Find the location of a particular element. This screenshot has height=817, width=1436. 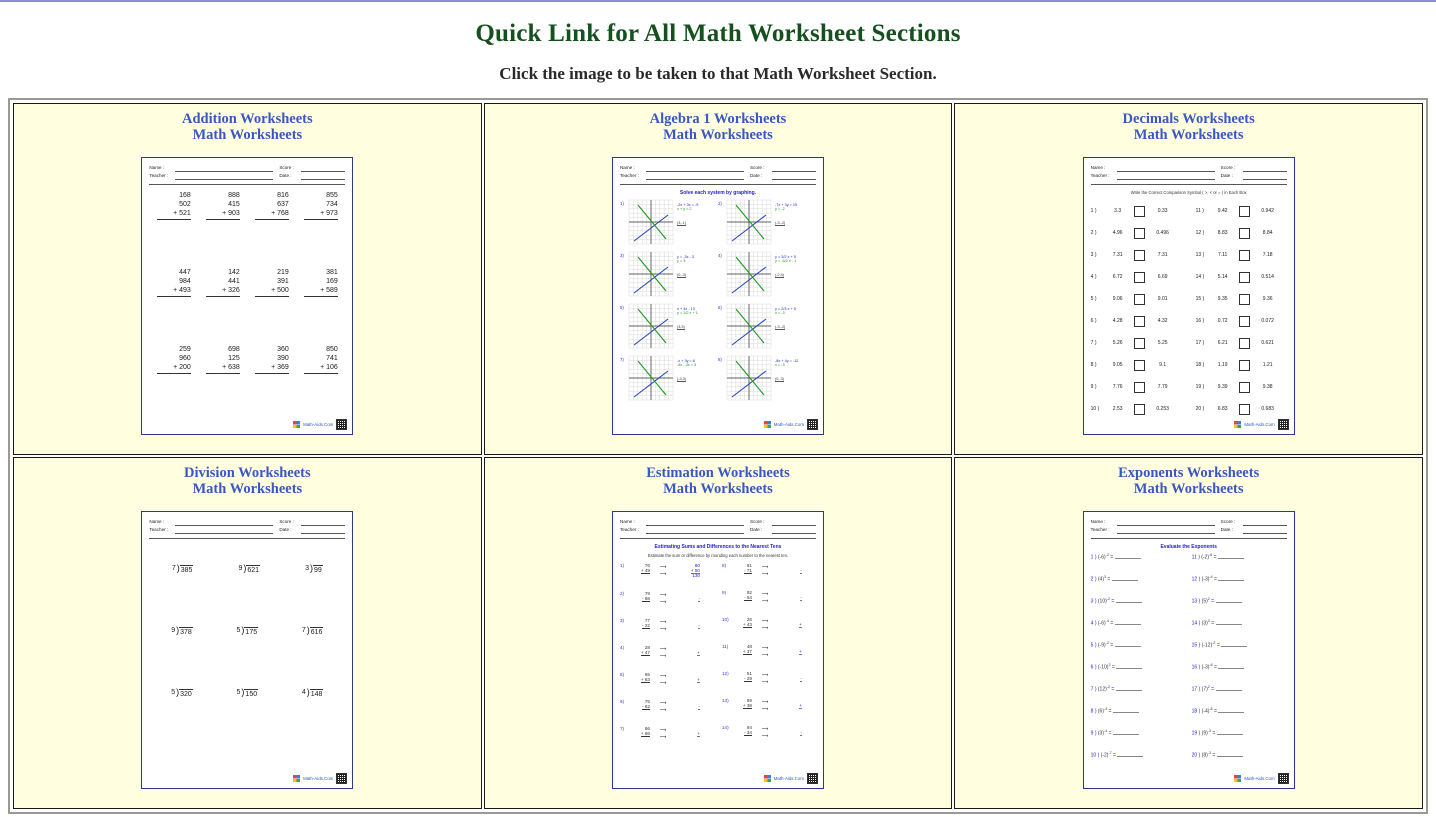

addition-problem: 698 125 + 638 is located at coordinates (222, 359).